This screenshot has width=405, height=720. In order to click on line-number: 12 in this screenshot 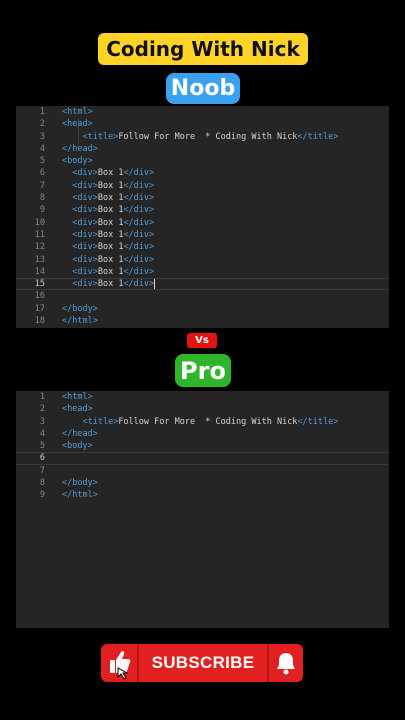, I will do `click(39, 247)`.